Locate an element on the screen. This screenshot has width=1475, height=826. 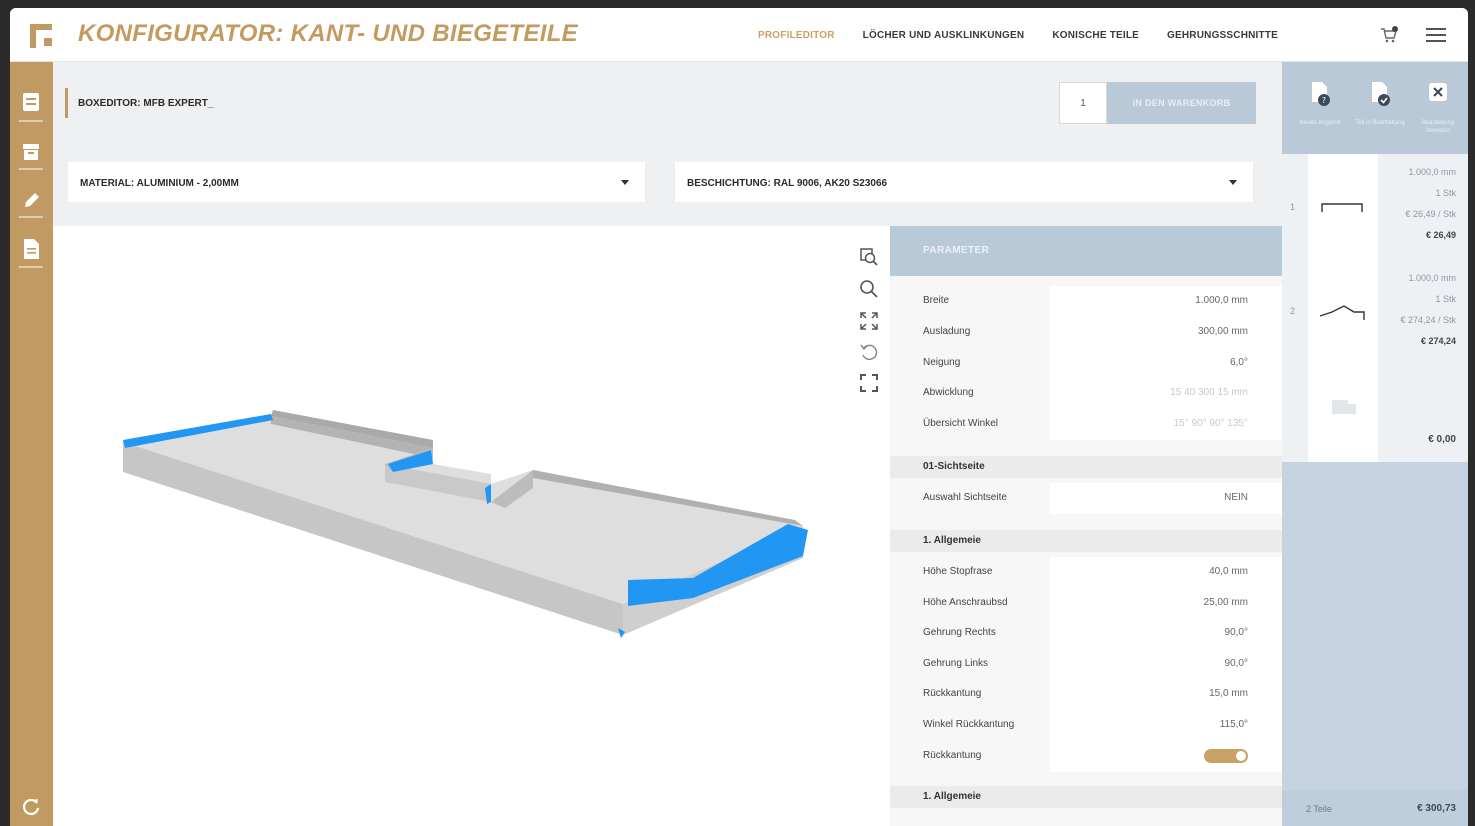
item-price: 1.000,0 mm 1 Stk € 274,24 / Stk € 274,24 is located at coordinates (1428, 309).